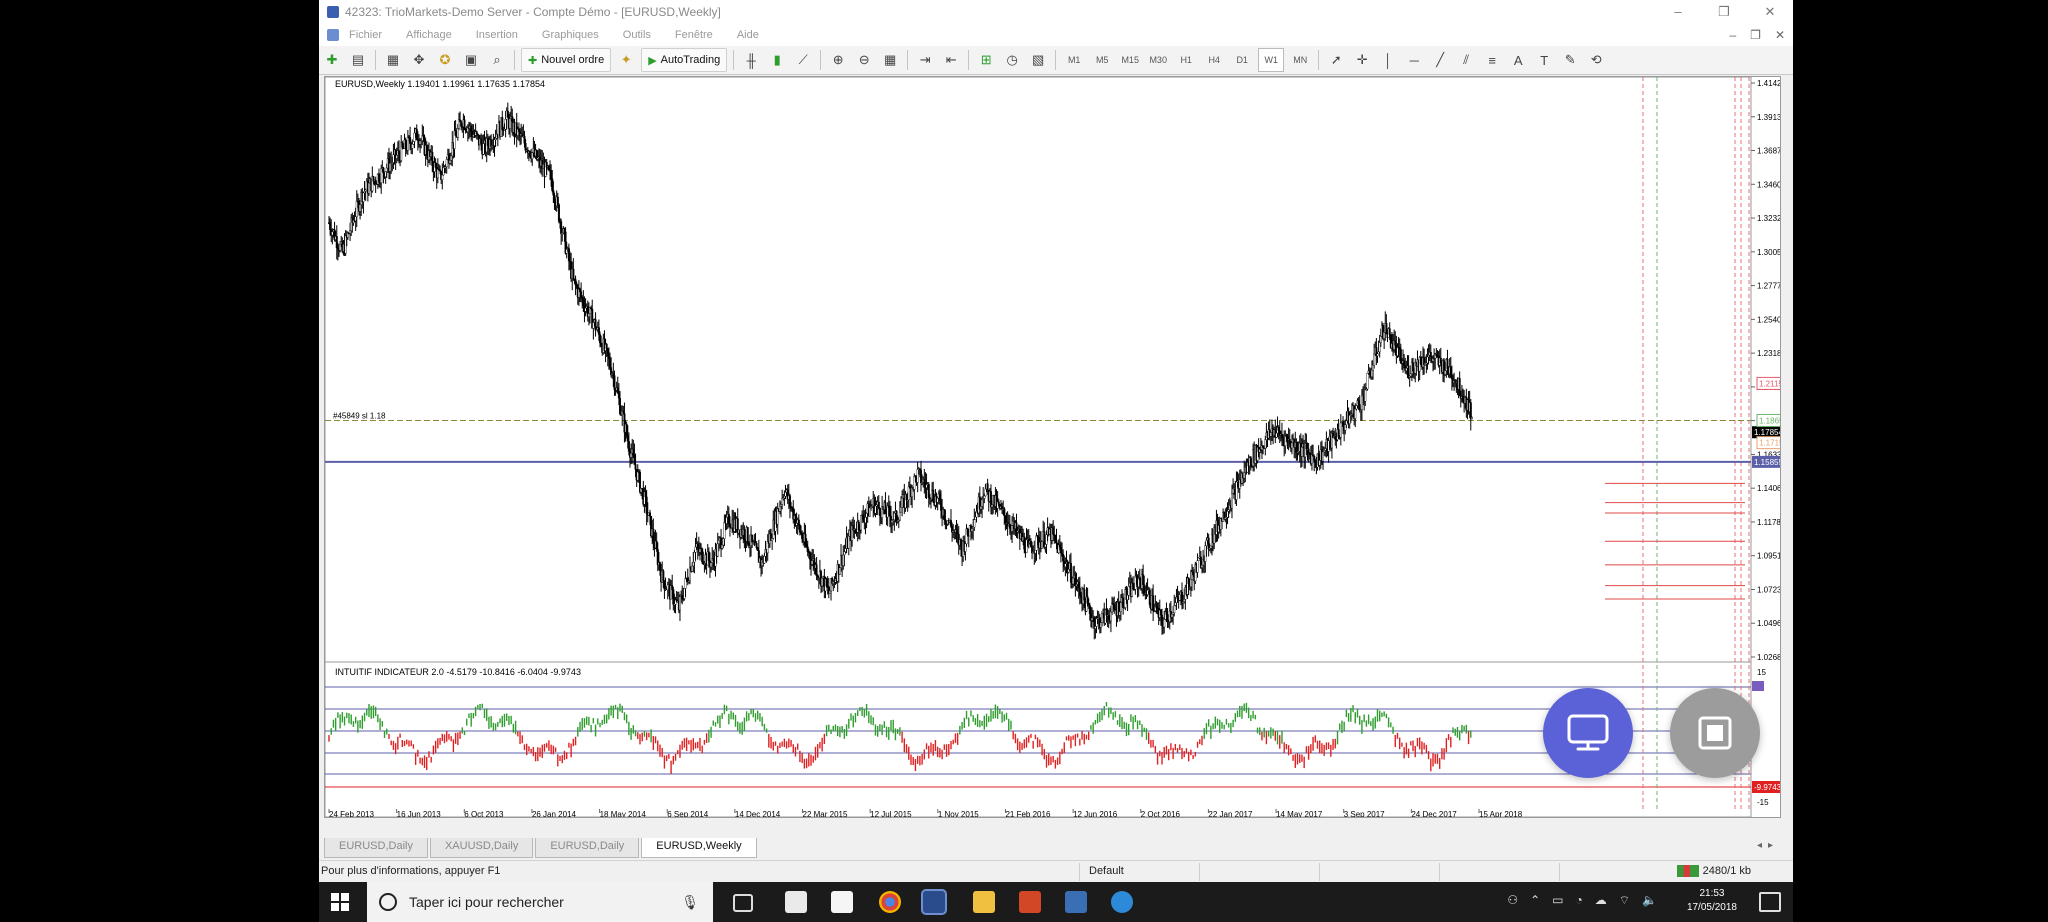  Describe the element at coordinates (803, 60) in the screenshot. I see `line-chart-icon: ⟋` at that location.